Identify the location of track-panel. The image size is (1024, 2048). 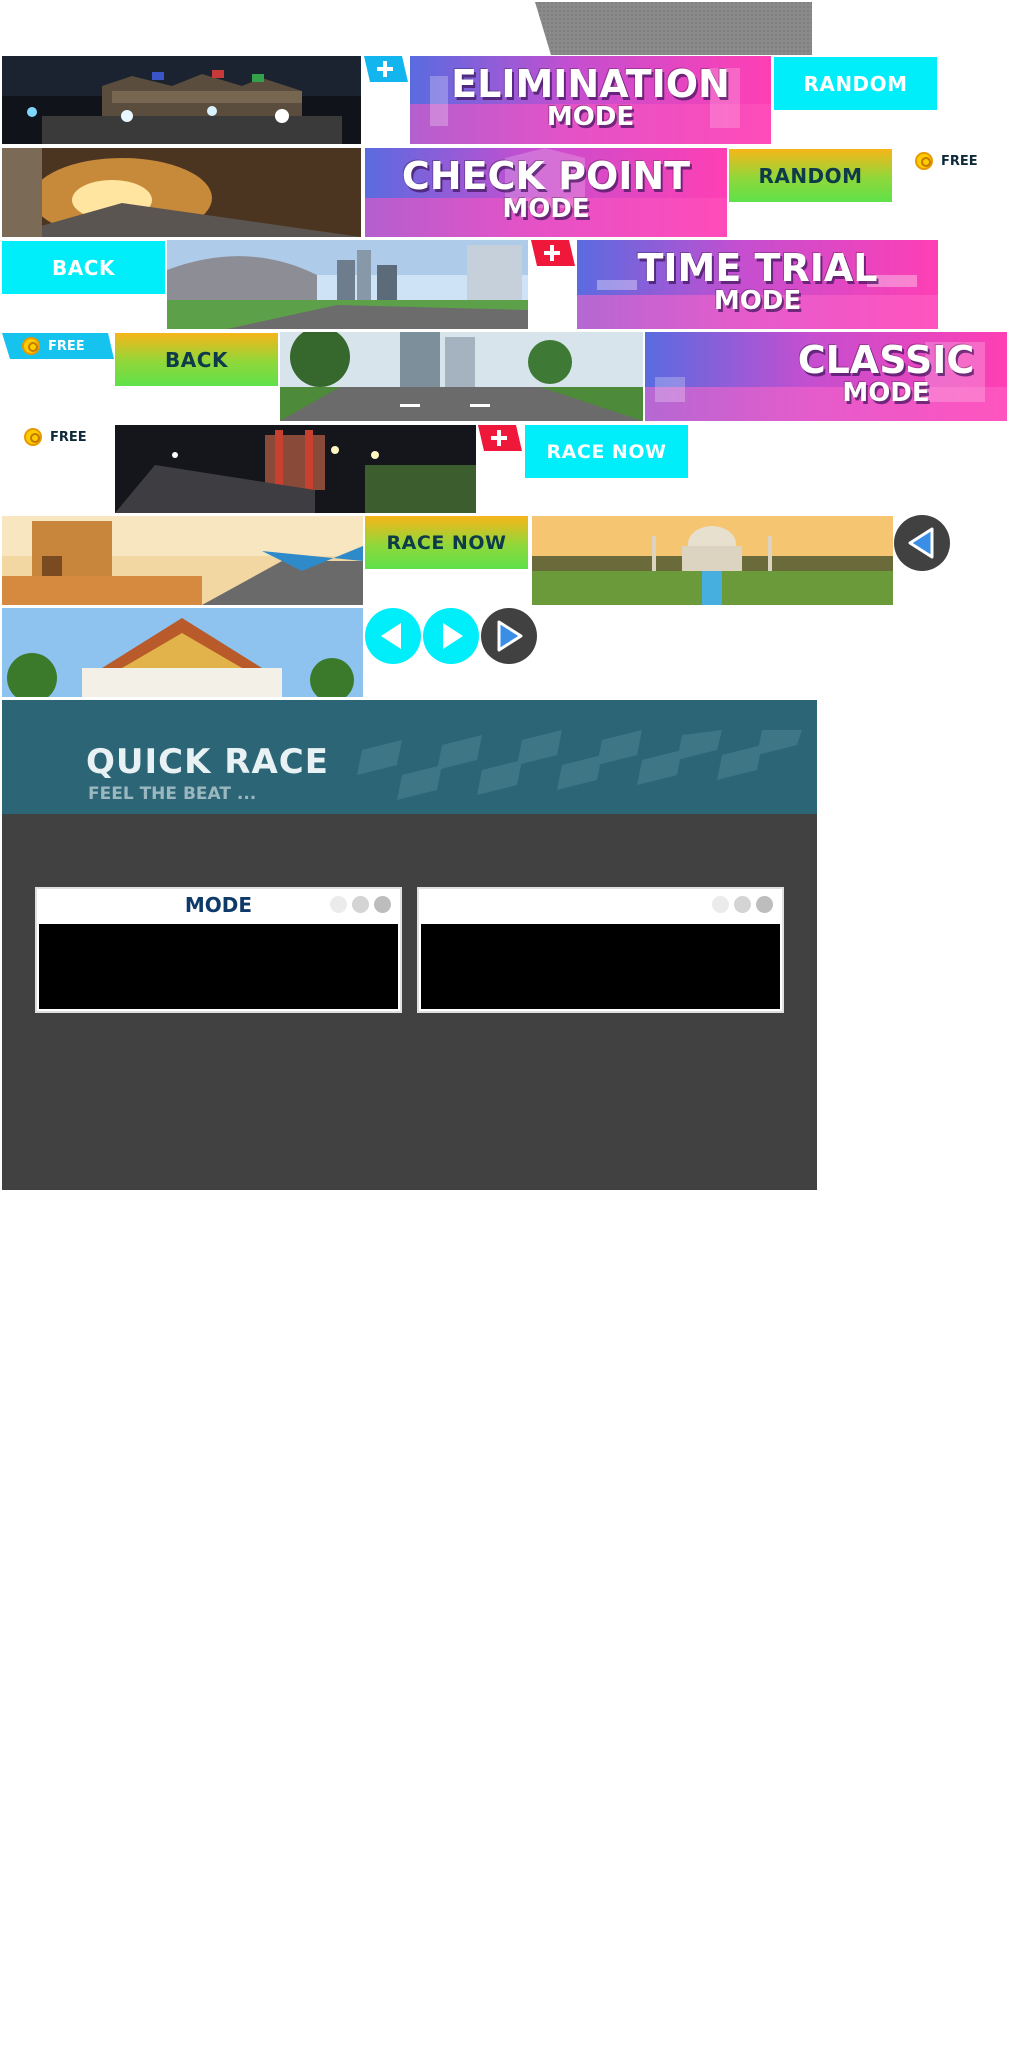
(600, 950).